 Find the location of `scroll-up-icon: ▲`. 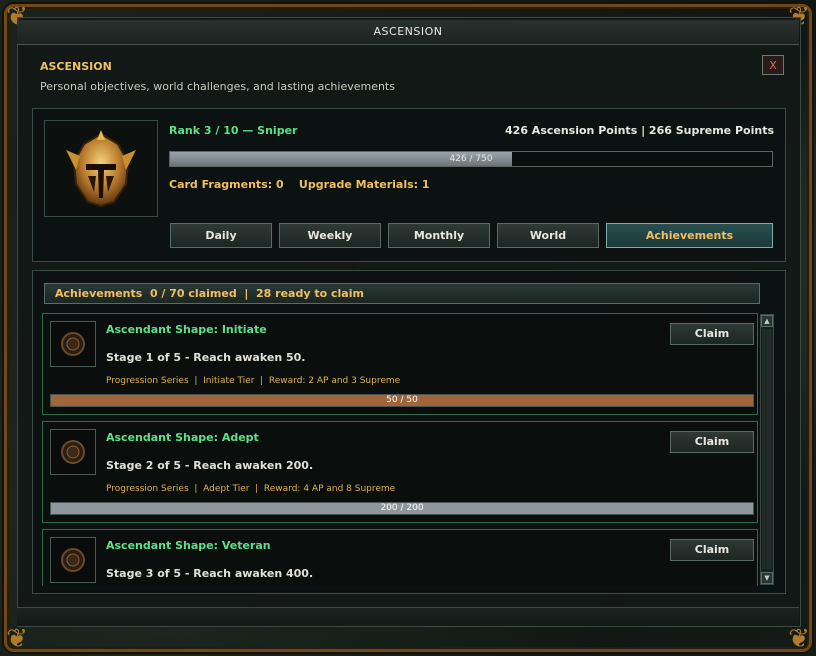

scroll-up-icon: ▲ is located at coordinates (767, 321).